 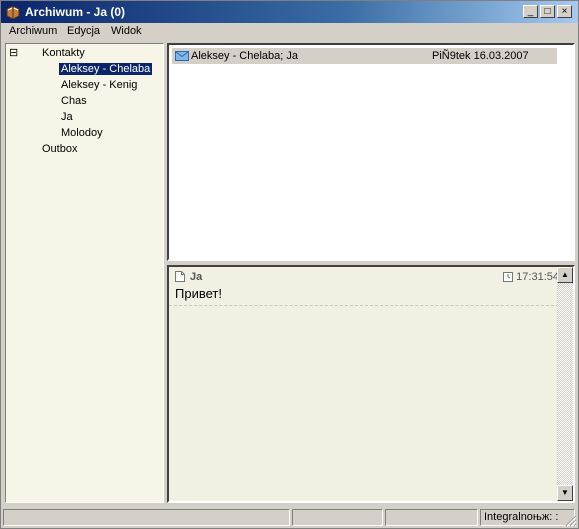 I want to click on chat-header: Ja 17:31:54, so click(x=367, y=277).